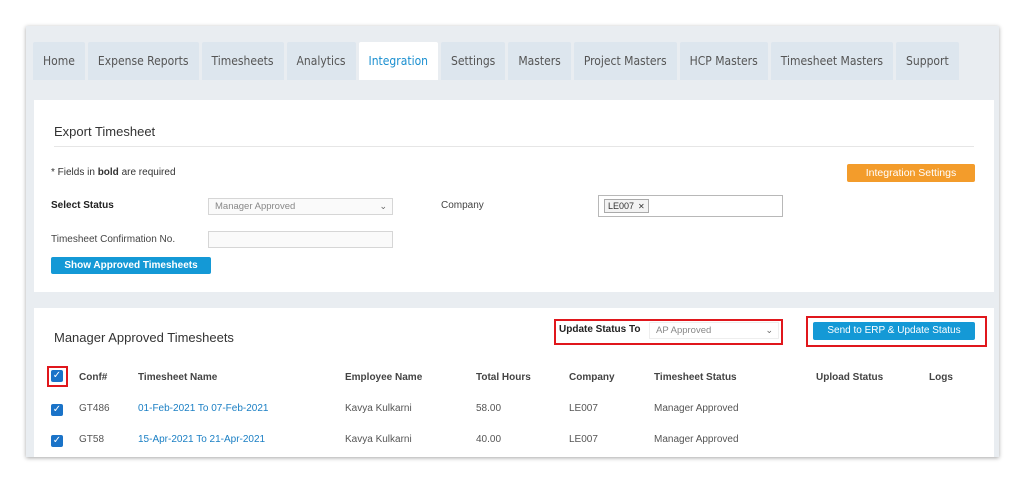 Image resolution: width=1024 pixels, height=482 pixels. Describe the element at coordinates (714, 330) in the screenshot. I see `update-status-dropdown: AP Approved ⌄` at that location.